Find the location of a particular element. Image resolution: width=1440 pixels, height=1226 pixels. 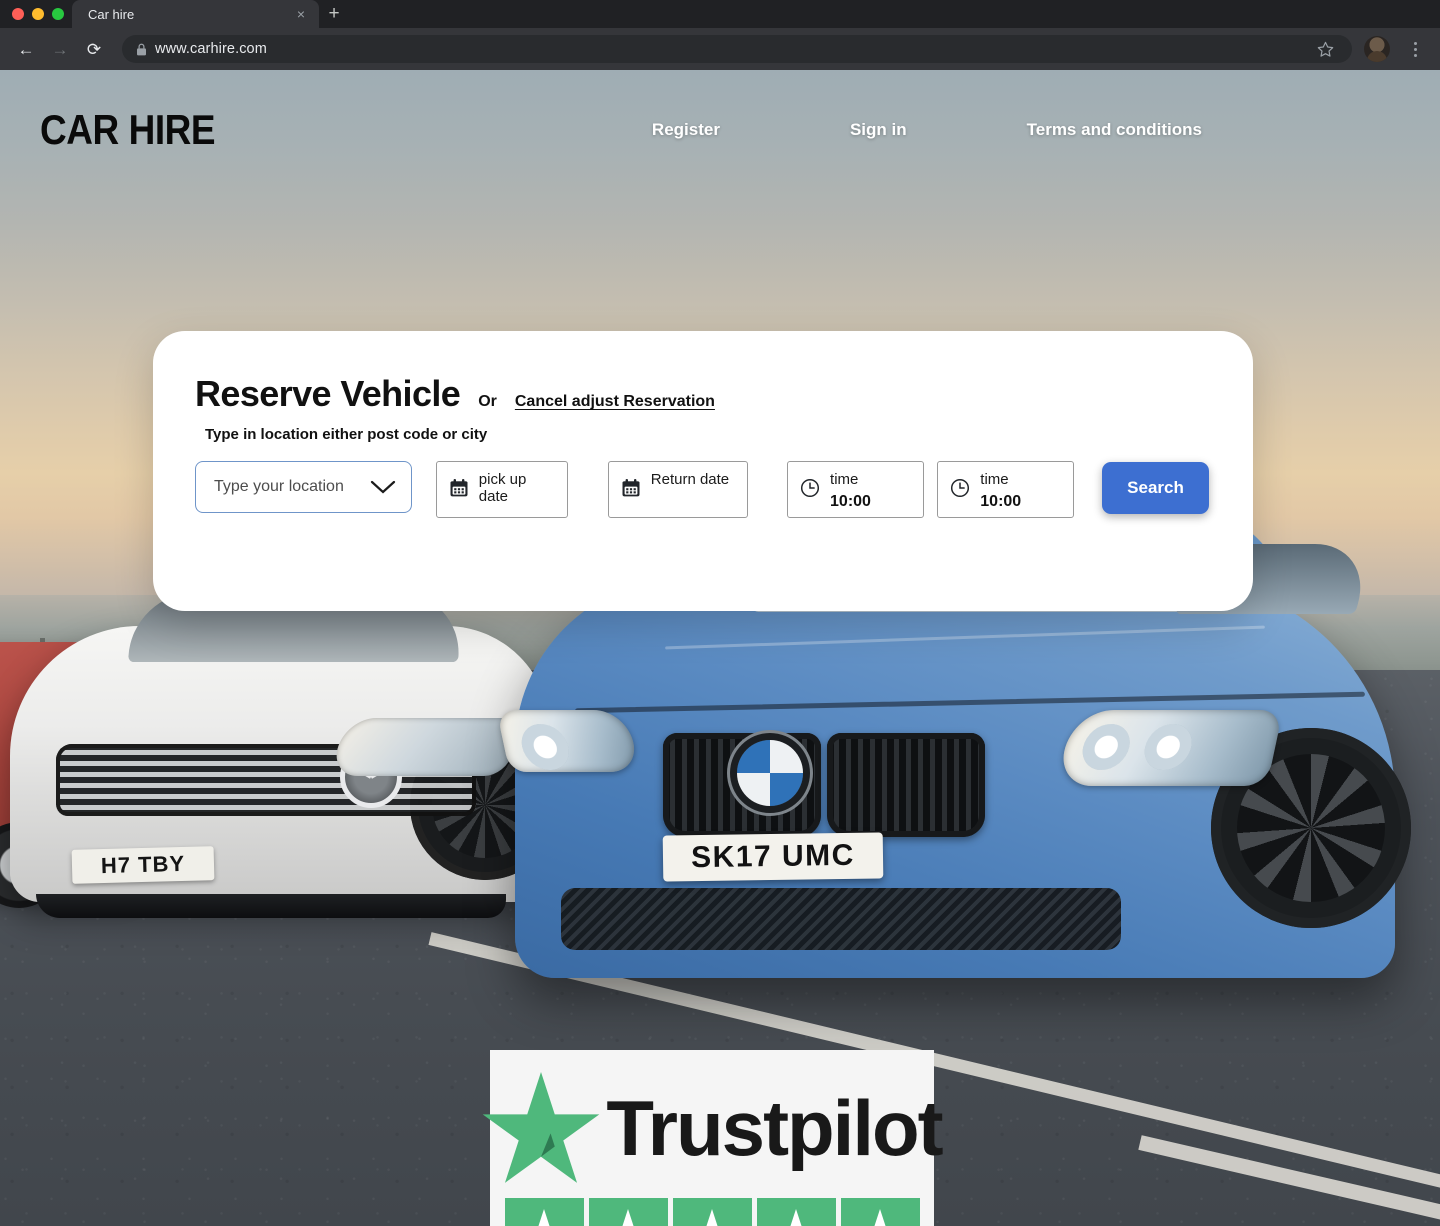

tab-title: Car hire is located at coordinates (111, 14).